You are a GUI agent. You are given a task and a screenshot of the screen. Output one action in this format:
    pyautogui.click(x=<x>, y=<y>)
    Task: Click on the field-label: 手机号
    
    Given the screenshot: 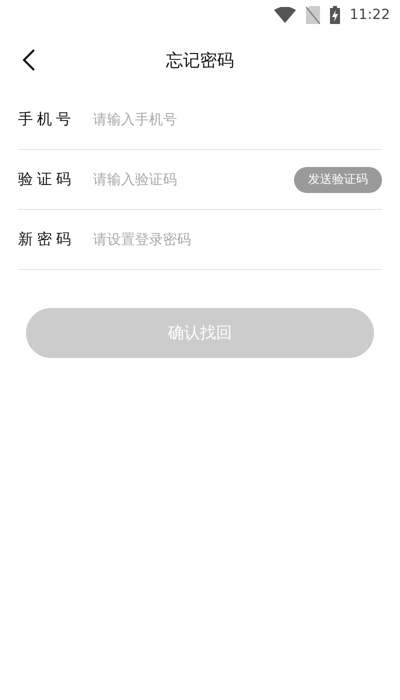 What is the action you would take?
    pyautogui.click(x=47, y=119)
    